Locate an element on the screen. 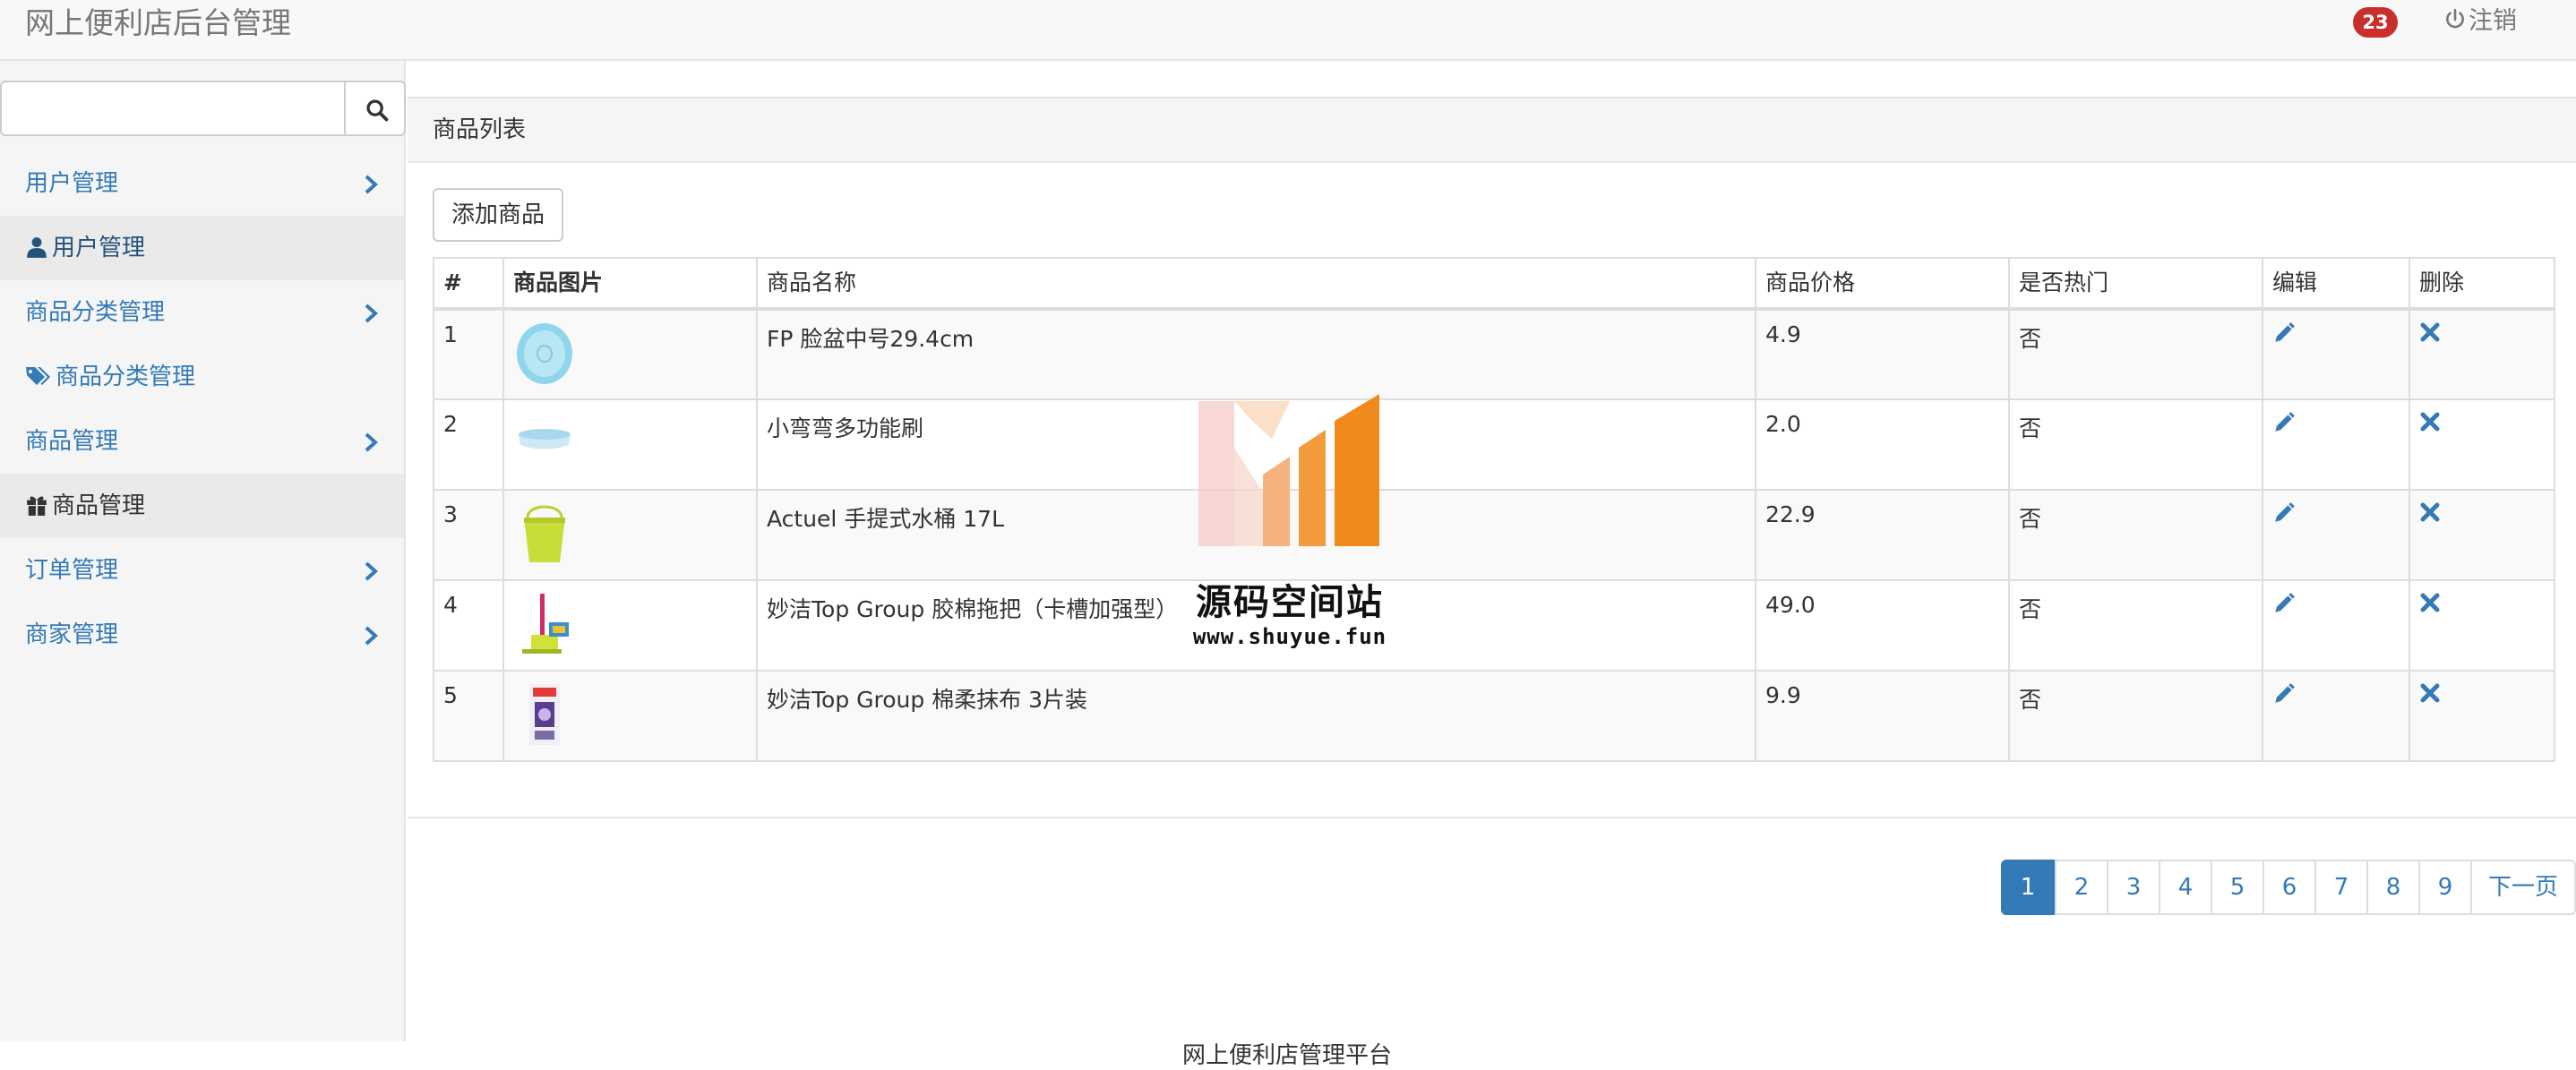 The width and height of the screenshot is (2576, 1070). sidebar-search is located at coordinates (203, 108).